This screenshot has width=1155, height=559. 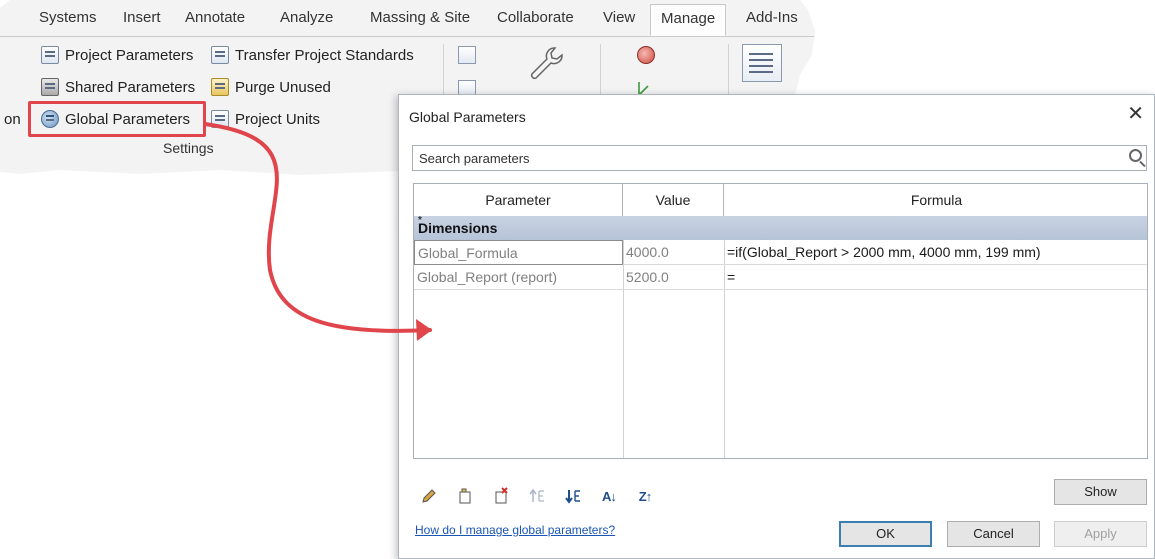 What do you see at coordinates (518, 200) in the screenshot?
I see `column-header-parameter: Parameter` at bounding box center [518, 200].